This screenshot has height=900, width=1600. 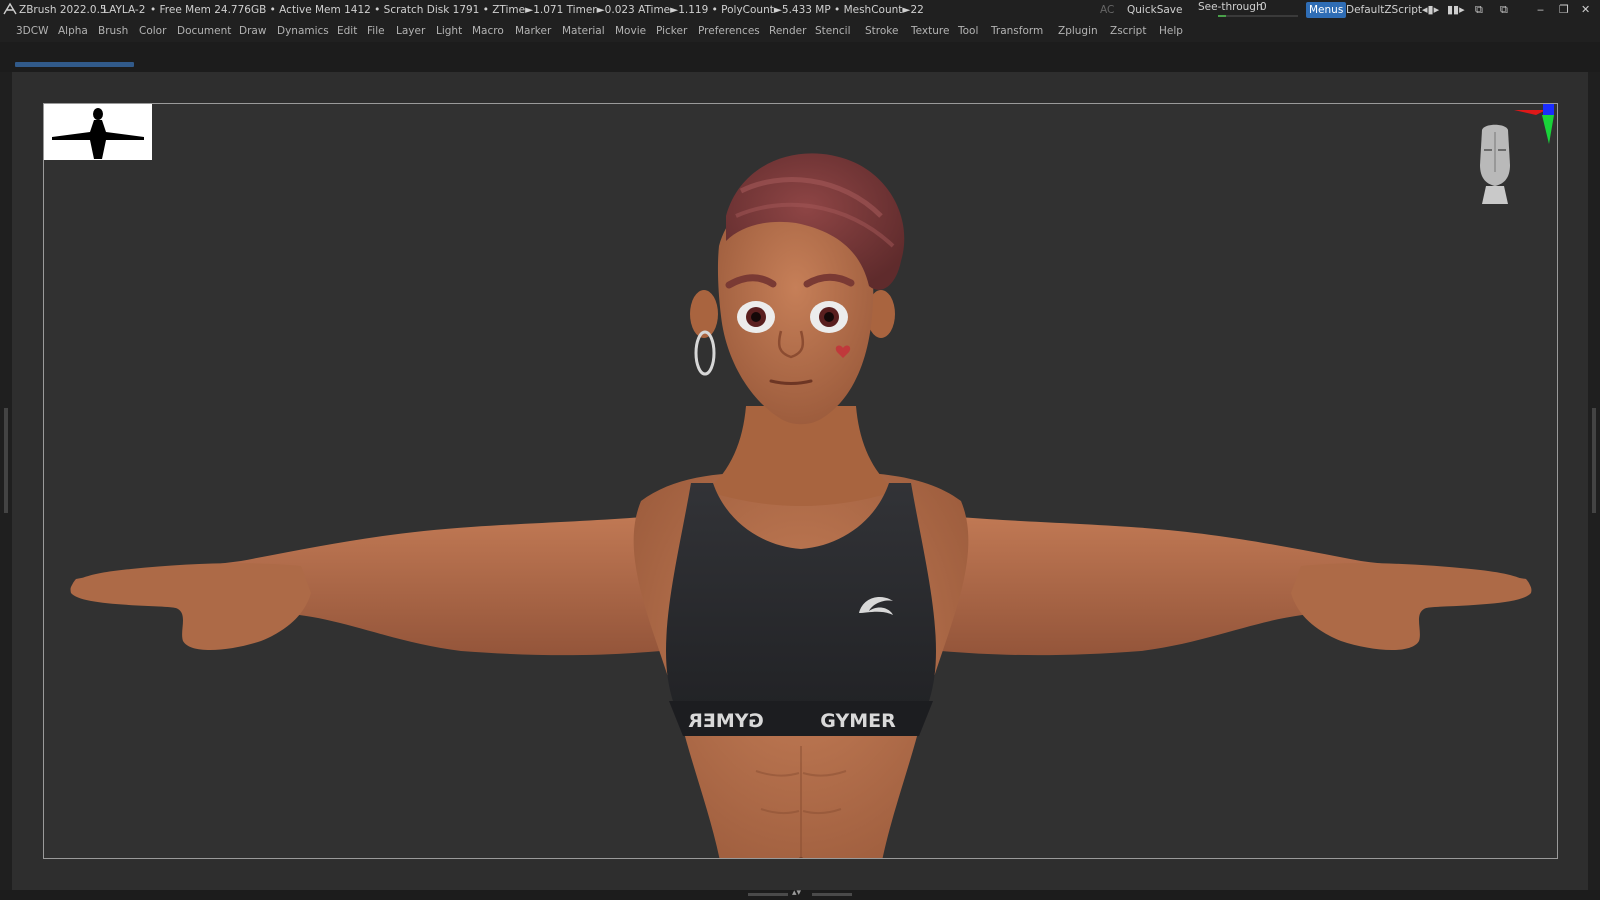 I want to click on document-name: LAYLA-2, so click(x=124, y=10).